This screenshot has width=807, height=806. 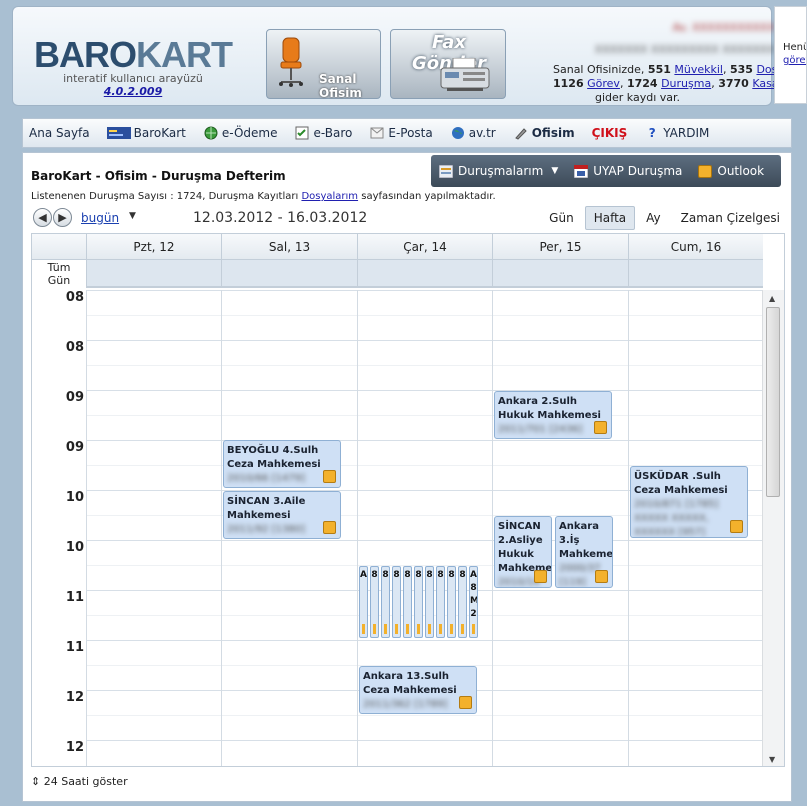 What do you see at coordinates (610, 133) in the screenshot?
I see `nav-cikis: ÇIKIŞ` at bounding box center [610, 133].